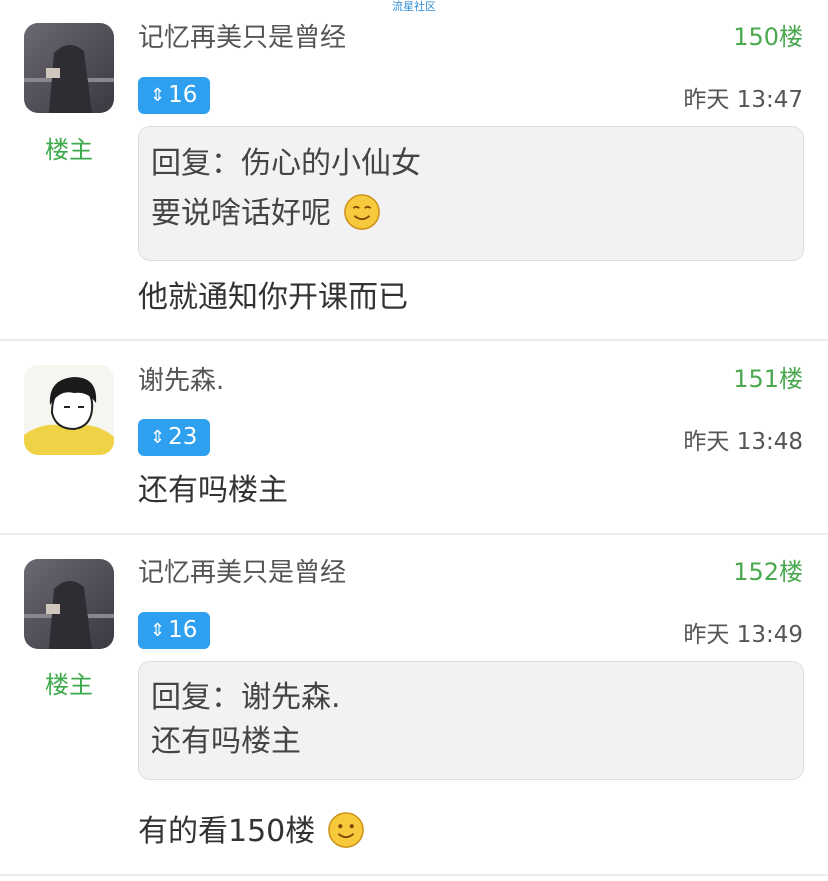 The image size is (828, 881). What do you see at coordinates (768, 37) in the screenshot?
I see `floor-number: 150楼` at bounding box center [768, 37].